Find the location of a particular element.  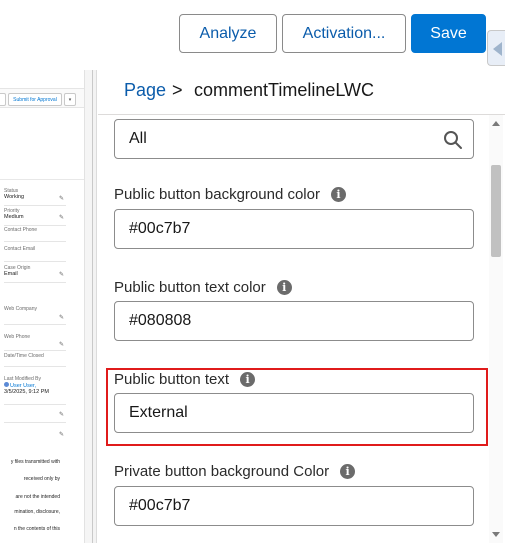

field-value: 3/5/2025, 9:12 PM is located at coordinates (26, 392).